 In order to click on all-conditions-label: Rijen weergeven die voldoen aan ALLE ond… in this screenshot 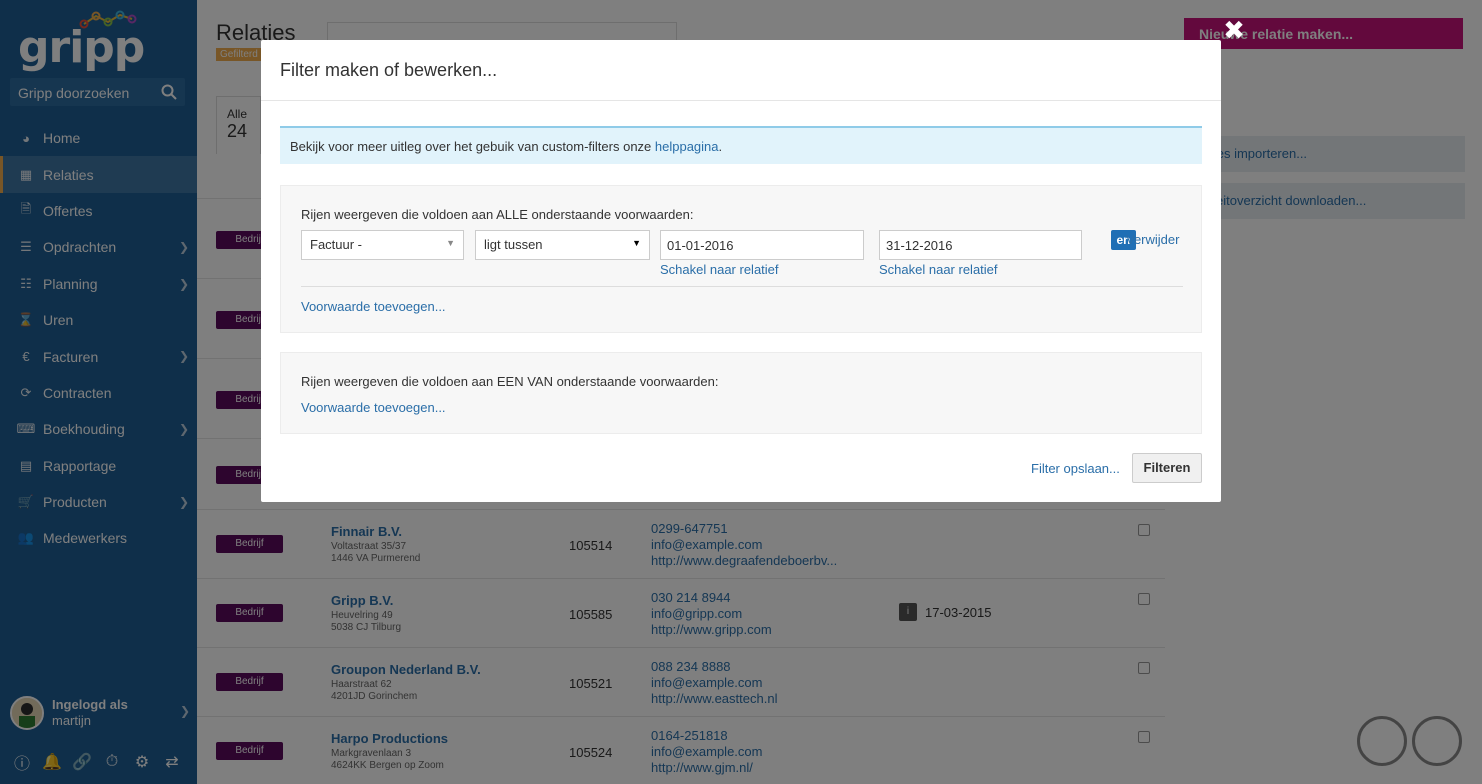, I will do `click(497, 214)`.